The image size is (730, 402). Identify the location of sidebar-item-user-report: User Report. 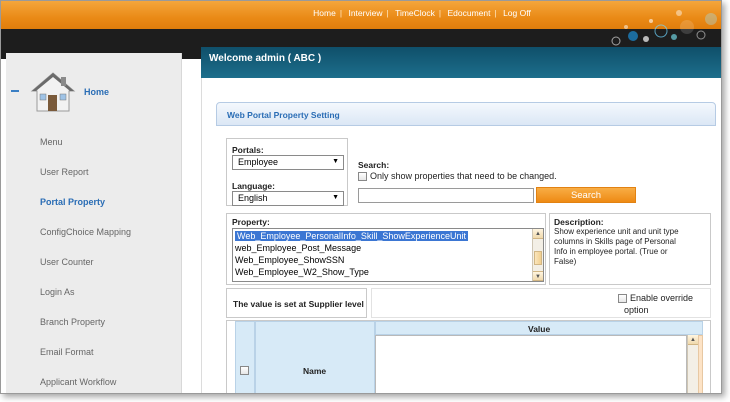
(64, 172).